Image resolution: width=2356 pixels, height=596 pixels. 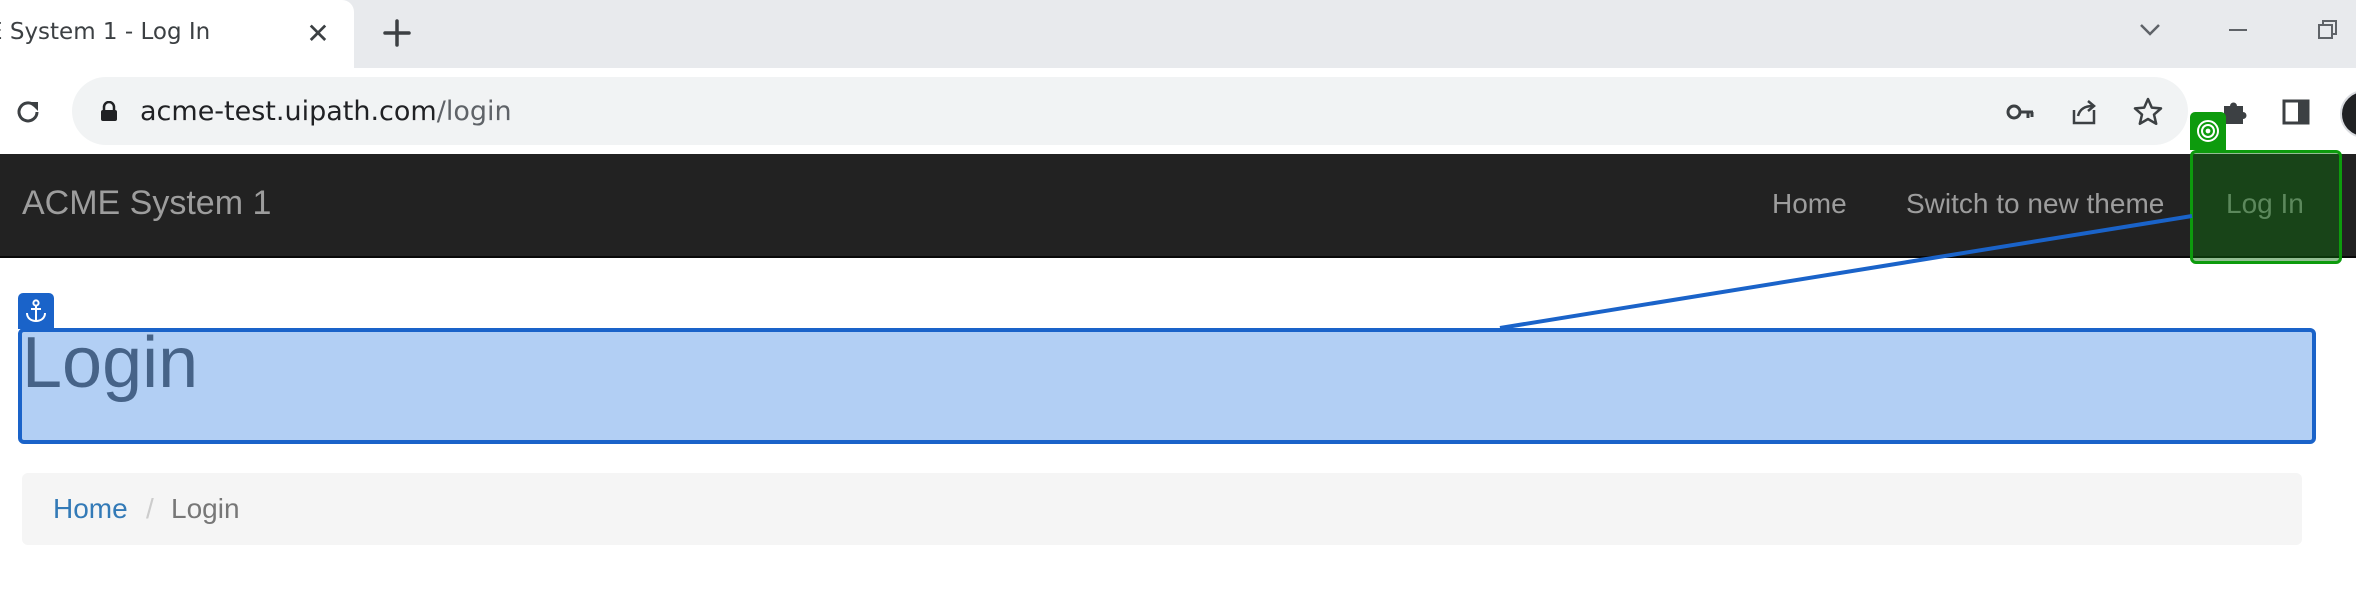 I want to click on breadcrumb: Home / Login, so click(x=1162, y=509).